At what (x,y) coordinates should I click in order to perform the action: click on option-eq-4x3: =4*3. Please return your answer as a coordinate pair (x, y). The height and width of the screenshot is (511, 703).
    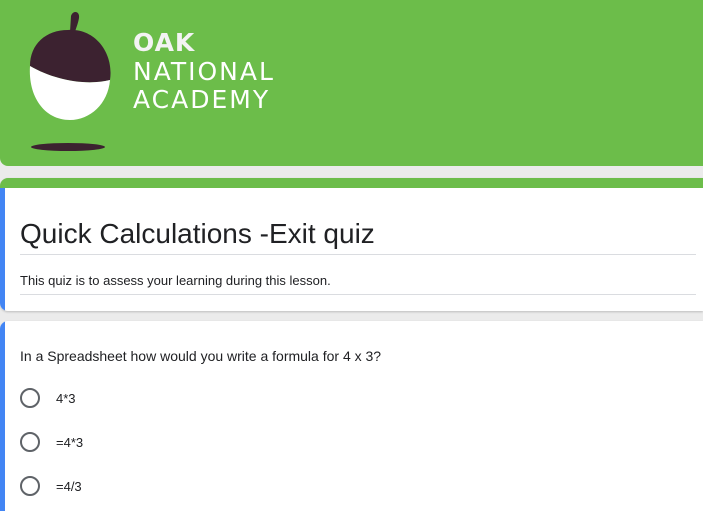
    Looking at the image, I should click on (51, 442).